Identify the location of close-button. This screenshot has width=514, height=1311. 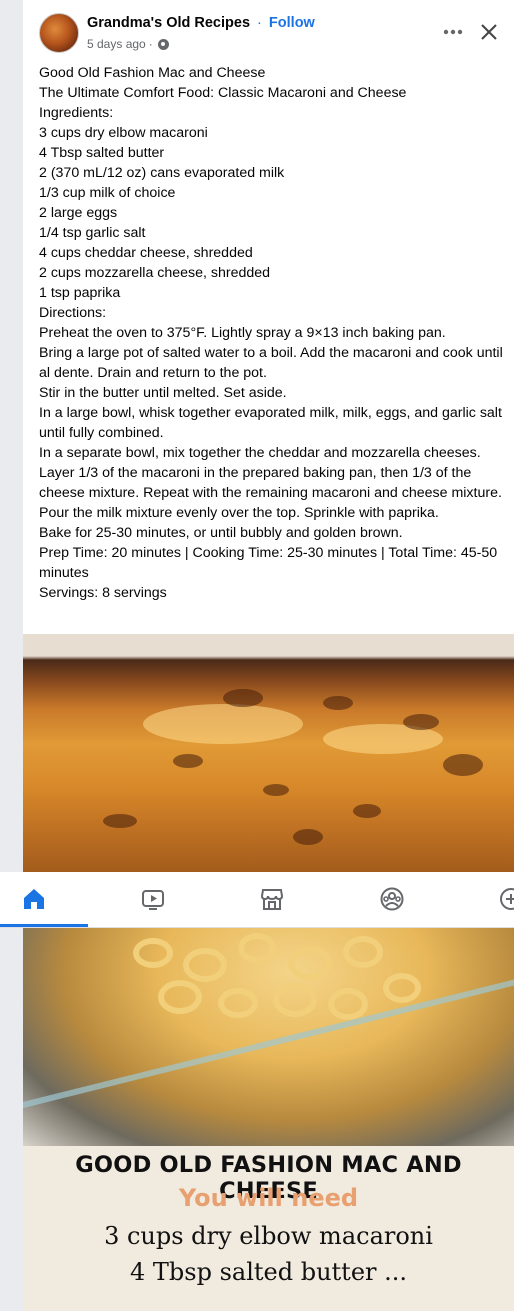
(489, 32).